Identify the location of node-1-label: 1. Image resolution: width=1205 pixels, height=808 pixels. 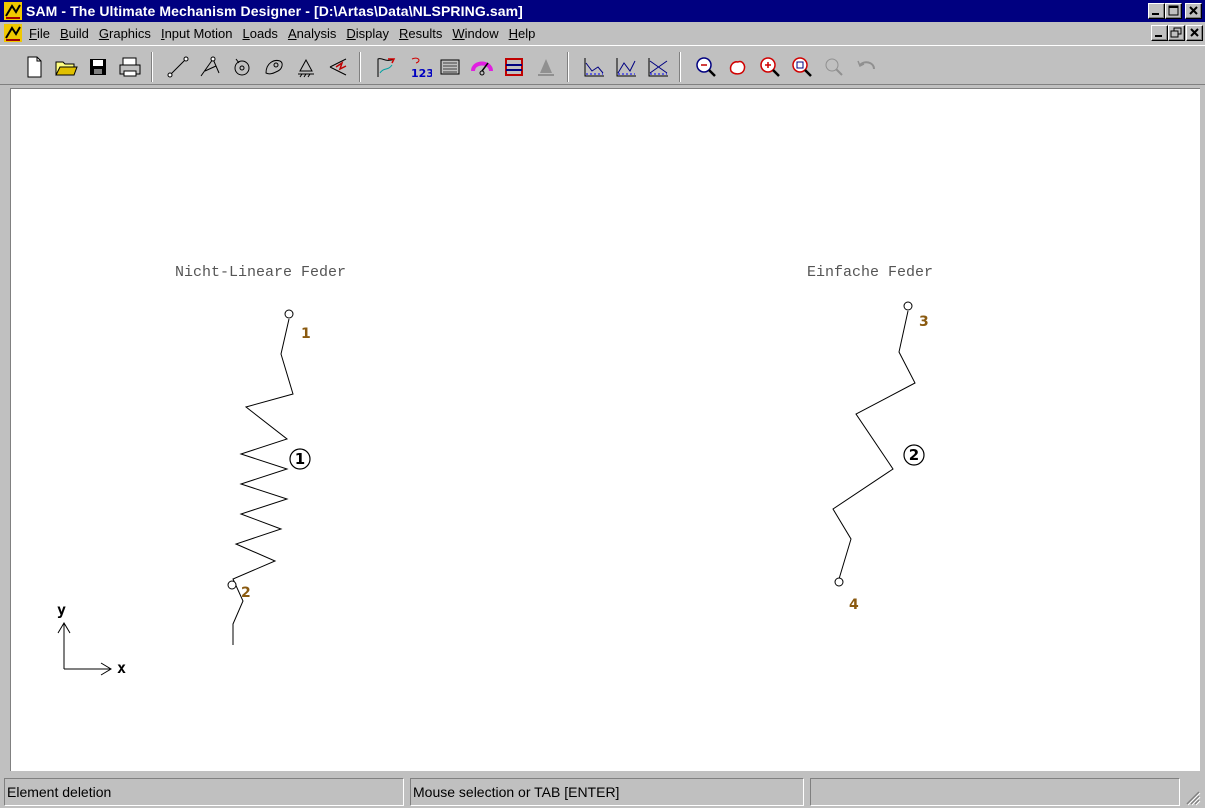
(306, 334).